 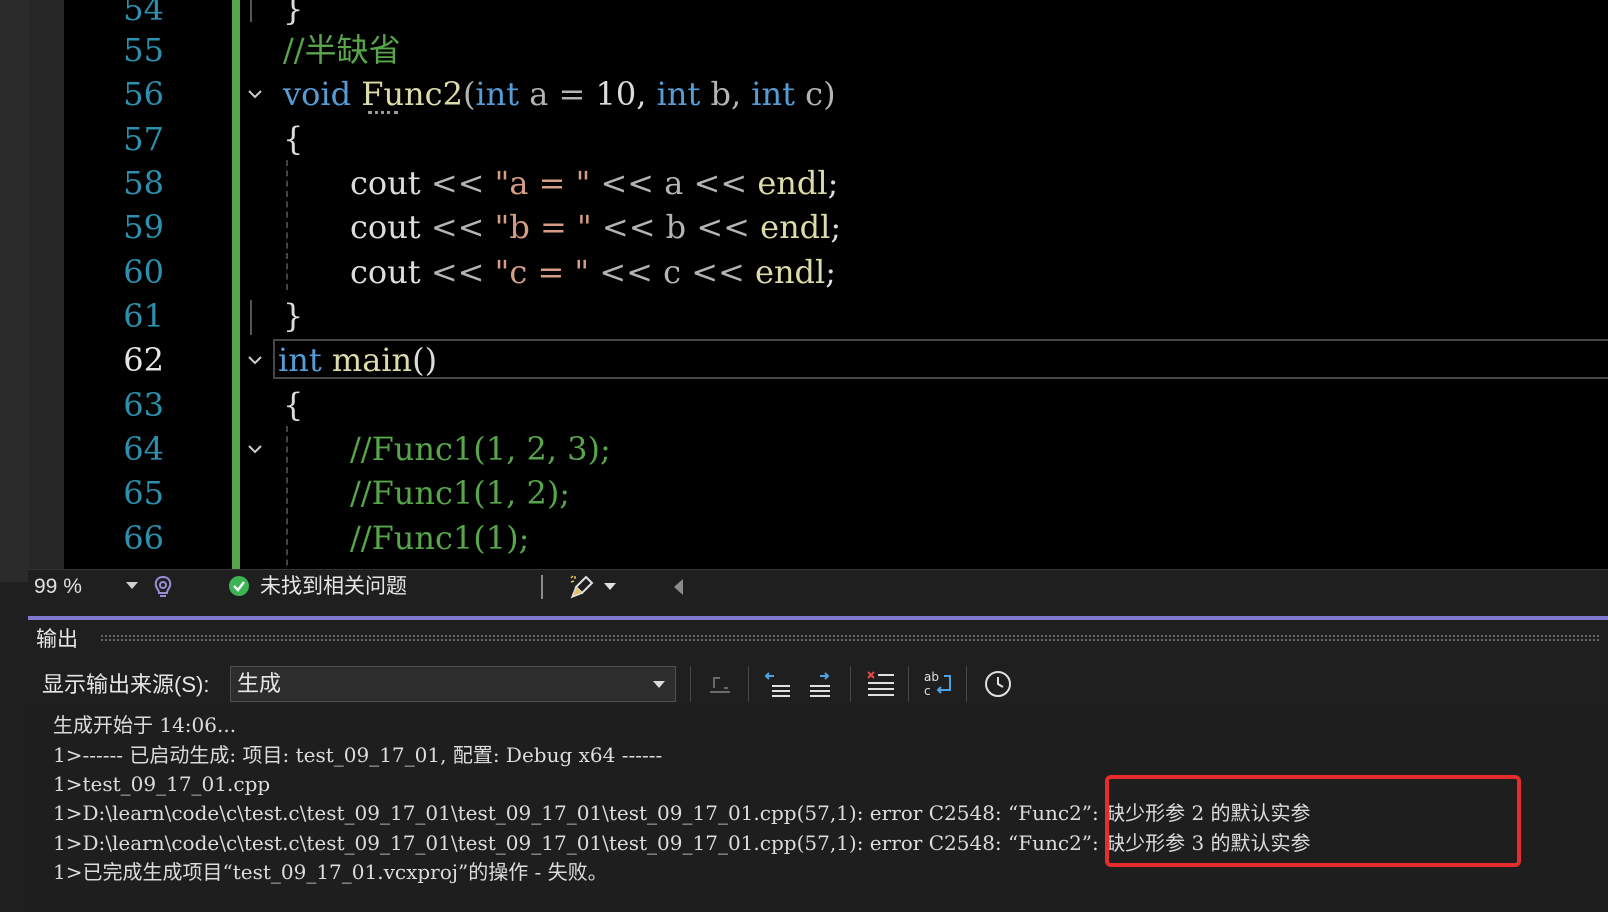 I want to click on panel-title: 输出, so click(x=57, y=640).